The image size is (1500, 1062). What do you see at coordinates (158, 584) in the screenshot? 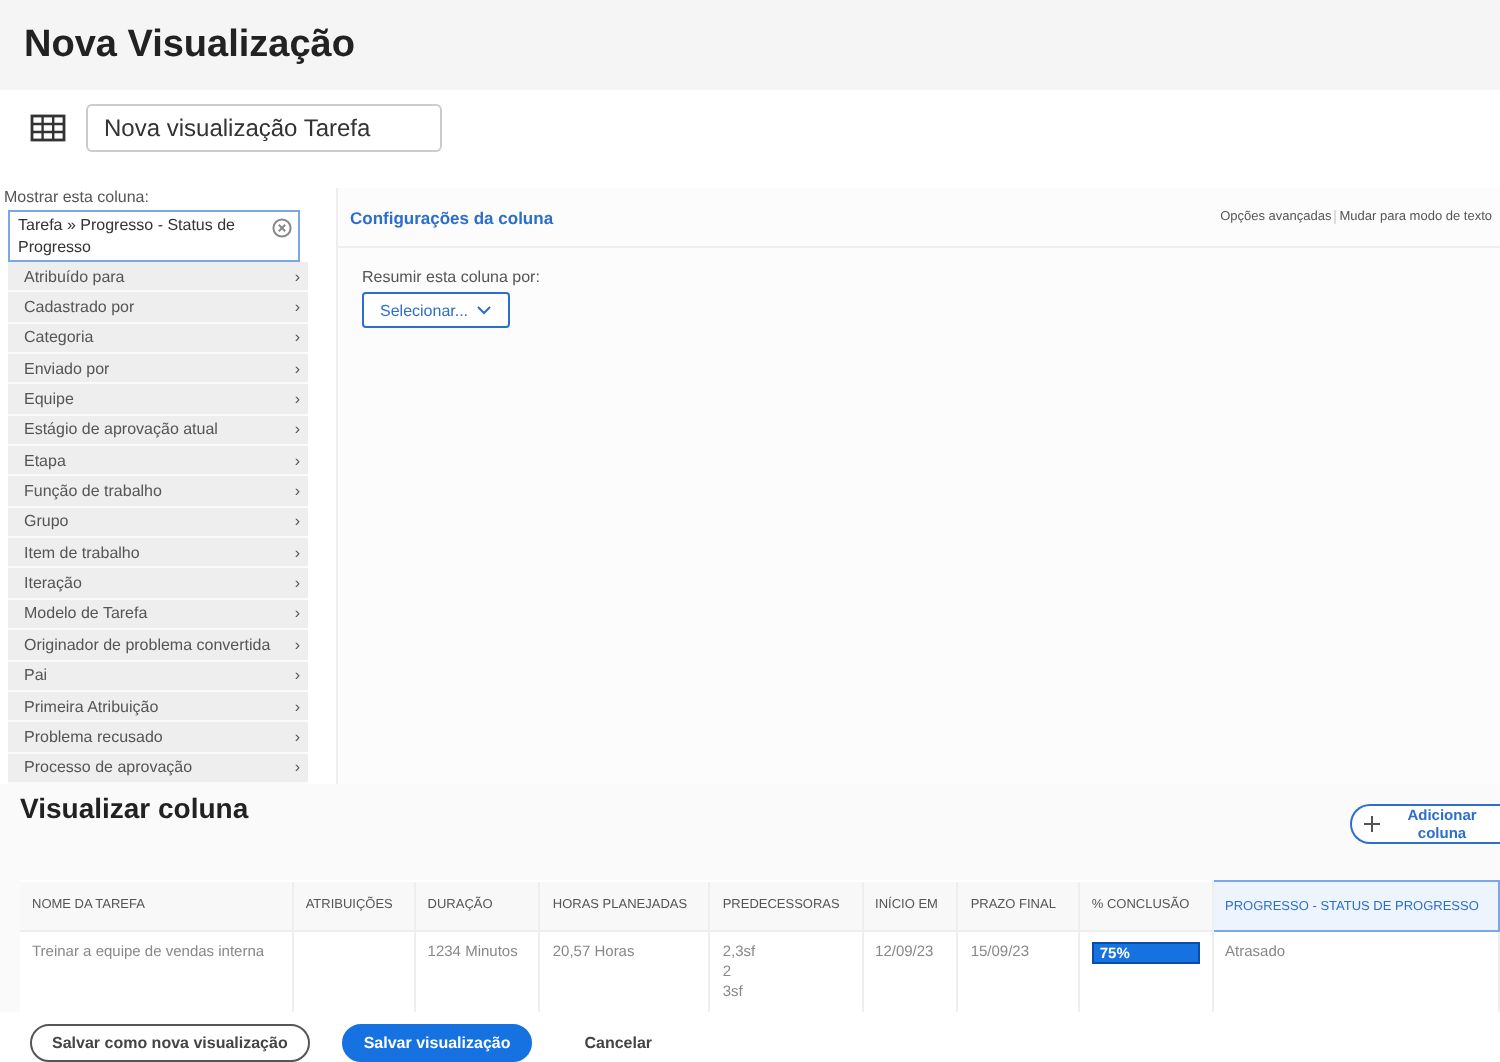
I see `column-list-item: Iteração ›` at bounding box center [158, 584].